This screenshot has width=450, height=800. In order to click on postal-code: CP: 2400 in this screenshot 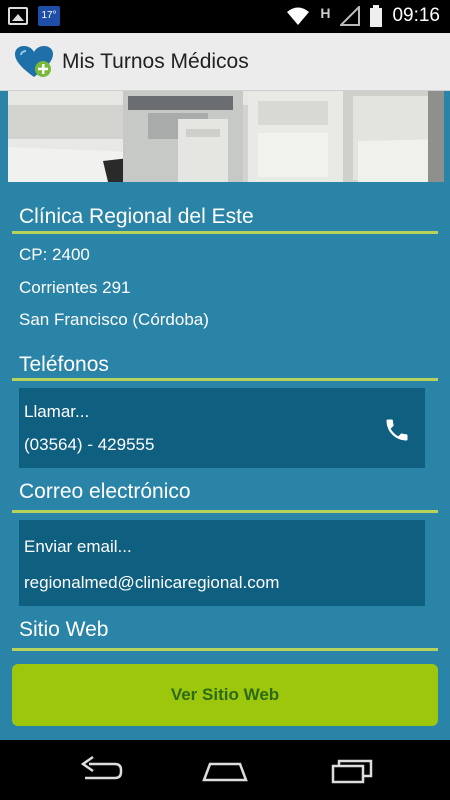, I will do `click(54, 254)`.